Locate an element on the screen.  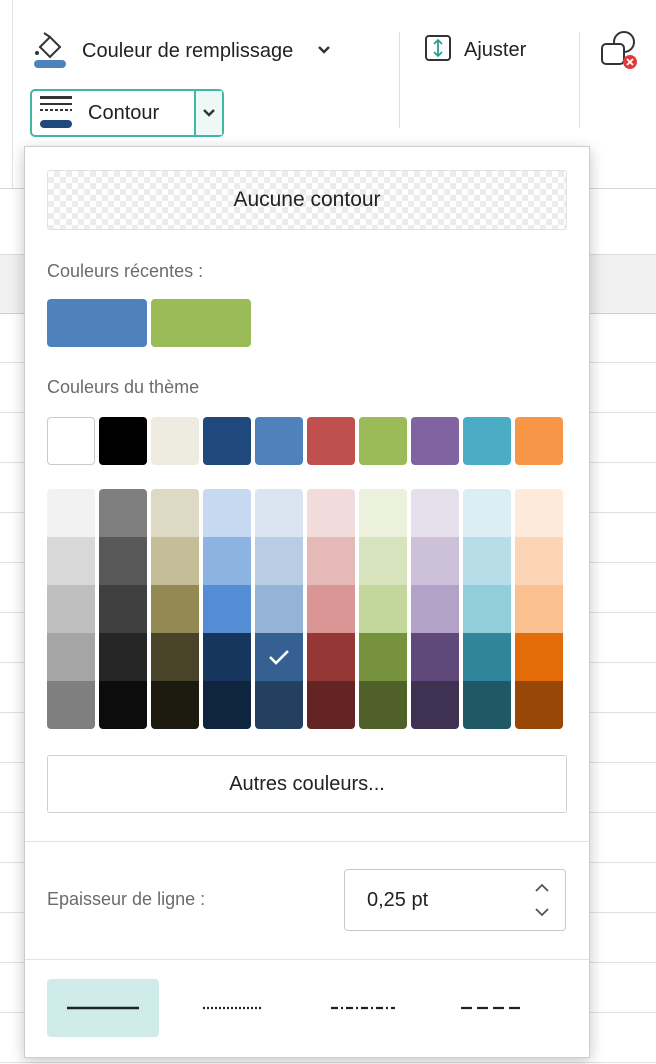
no-outline-button: Aucune contour is located at coordinates (307, 200).